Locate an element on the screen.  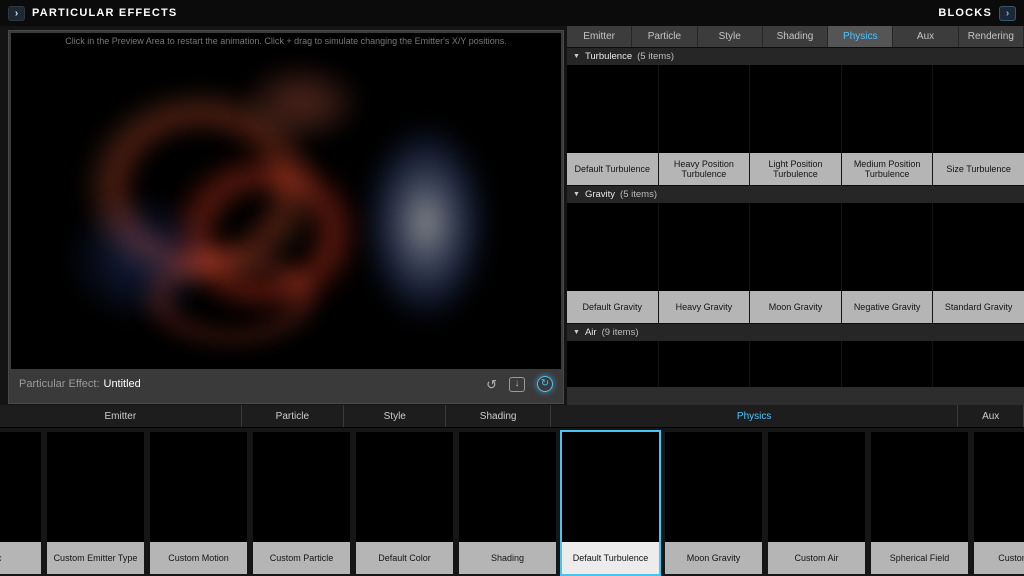
block-thumb-label: Default Turbulence is located at coordinates (612, 169).